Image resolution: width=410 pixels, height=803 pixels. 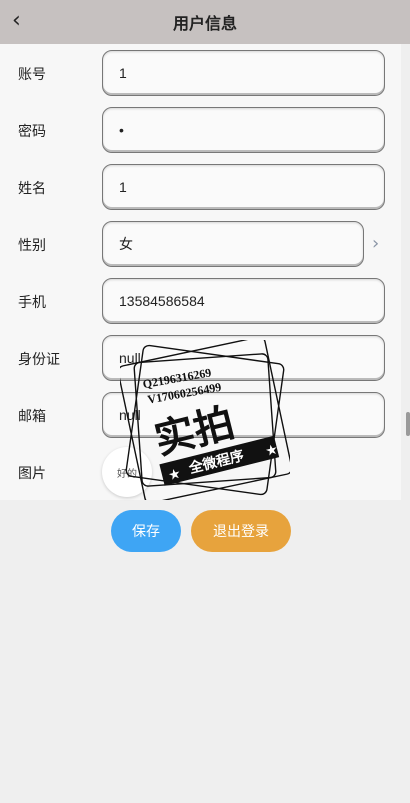 What do you see at coordinates (375, 243) in the screenshot?
I see `chevron-right-icon: ›` at bounding box center [375, 243].